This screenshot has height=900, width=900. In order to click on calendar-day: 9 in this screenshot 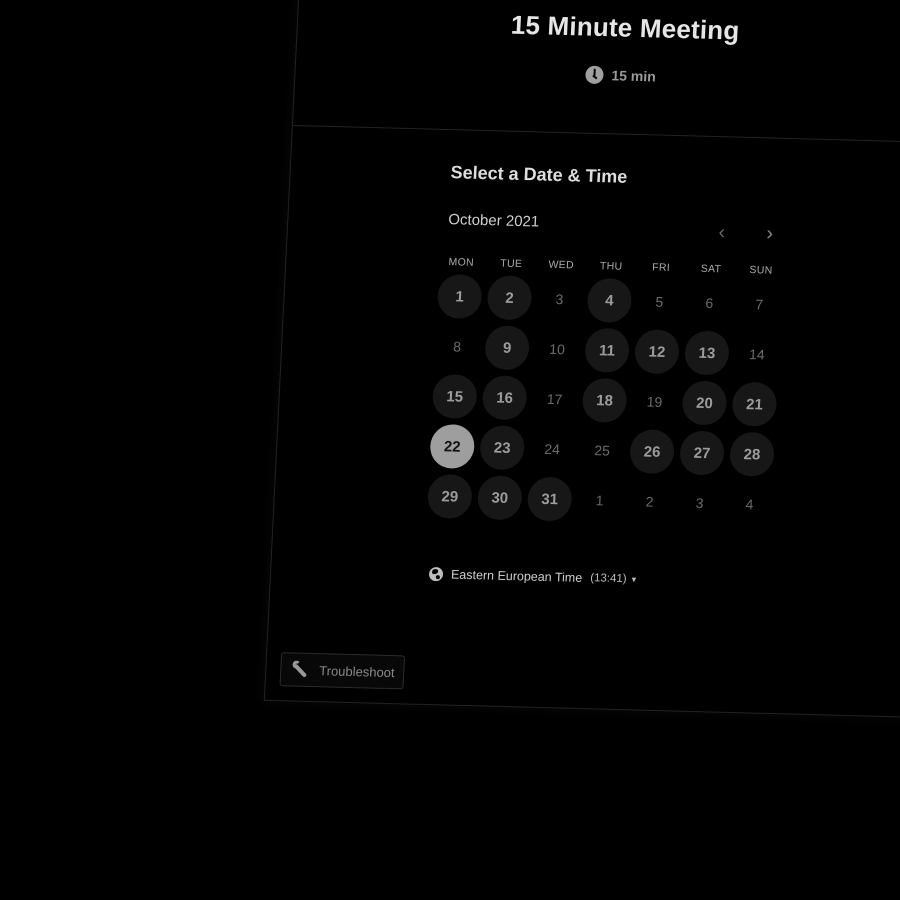, I will do `click(507, 348)`.